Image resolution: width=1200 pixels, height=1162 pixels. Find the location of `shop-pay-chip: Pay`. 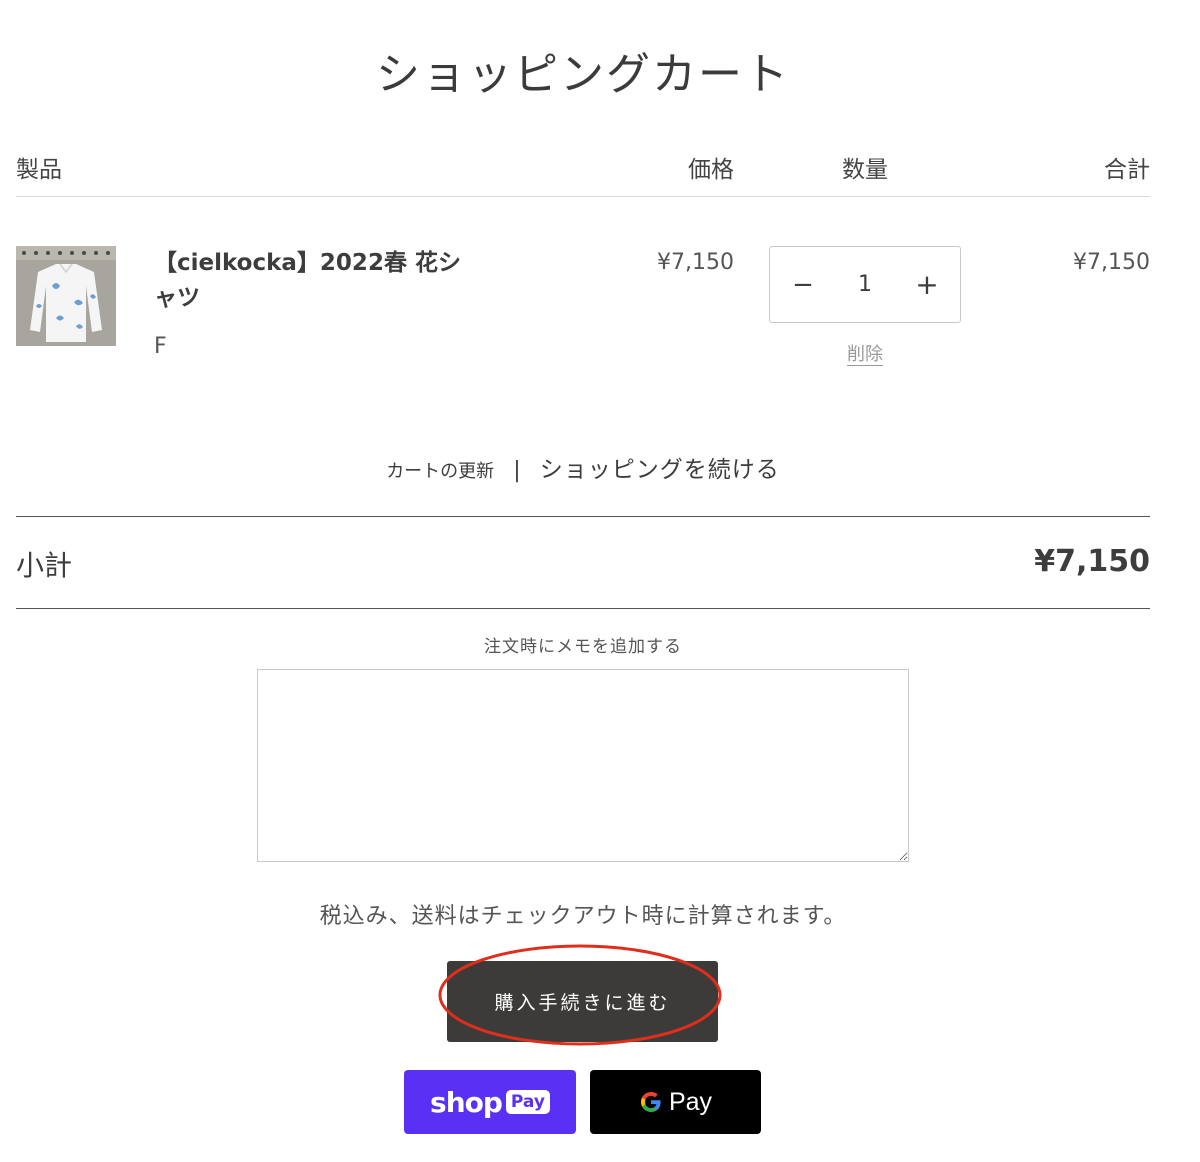

shop-pay-chip: Pay is located at coordinates (527, 1102).